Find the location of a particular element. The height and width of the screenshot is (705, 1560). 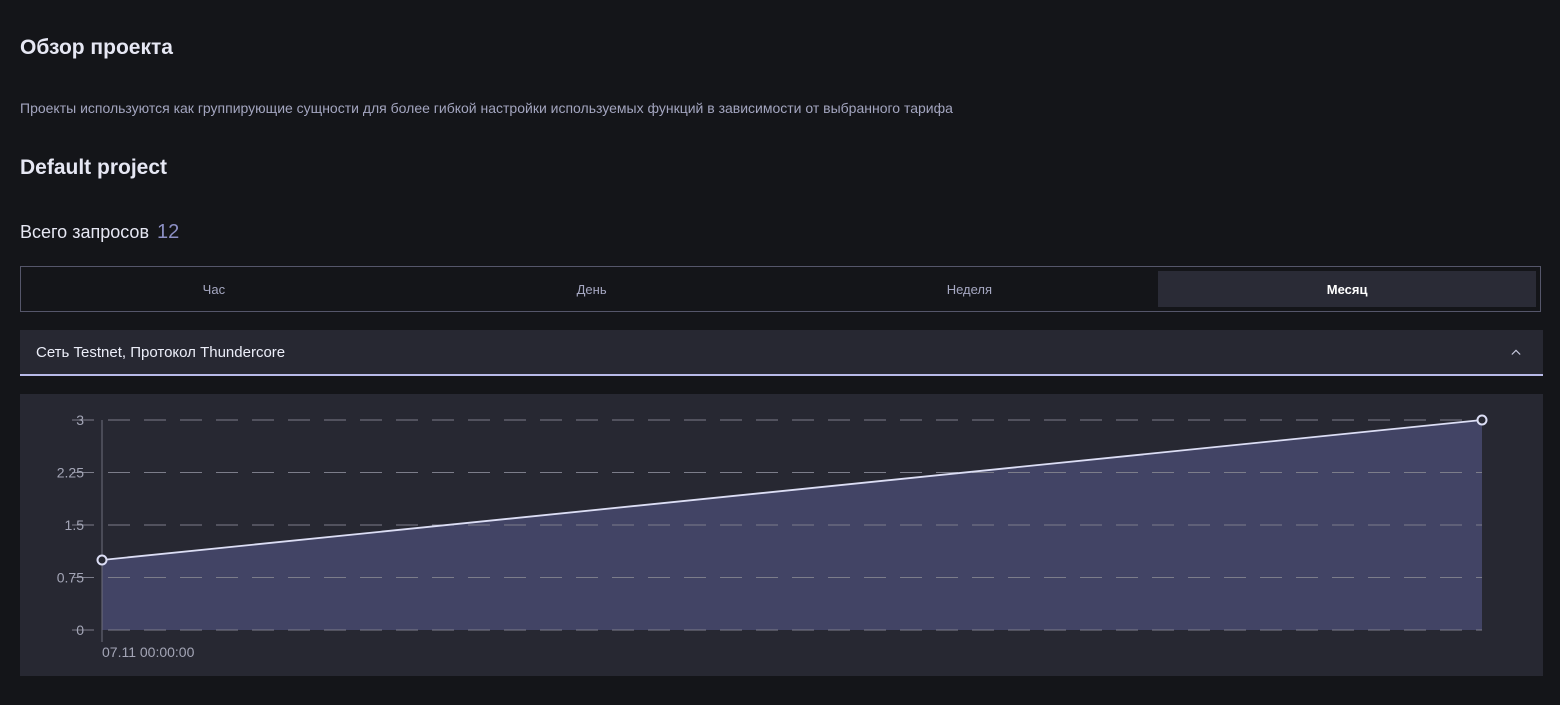

total-requests: Всего запросов 12 is located at coordinates (99, 232).